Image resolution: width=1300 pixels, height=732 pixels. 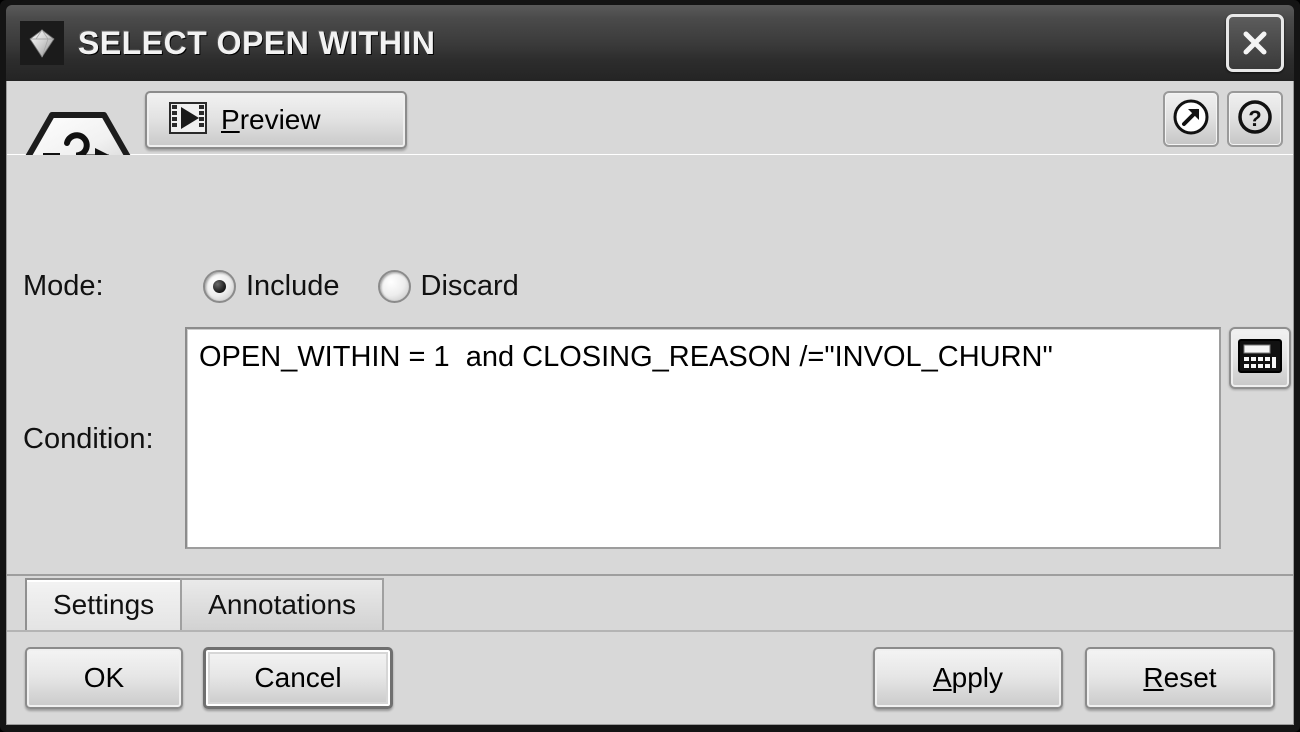 What do you see at coordinates (230, 119) in the screenshot?
I see `preview-mnemonic: P` at bounding box center [230, 119].